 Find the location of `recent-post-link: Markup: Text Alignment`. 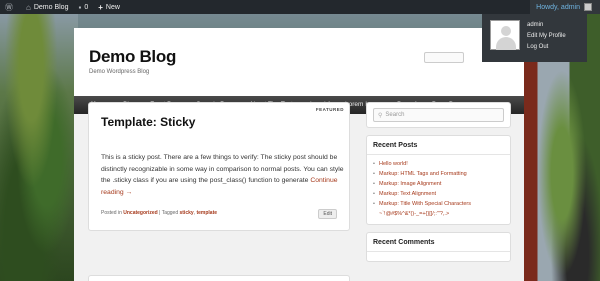

recent-post-link: Markup: Text Alignment is located at coordinates (438, 194).